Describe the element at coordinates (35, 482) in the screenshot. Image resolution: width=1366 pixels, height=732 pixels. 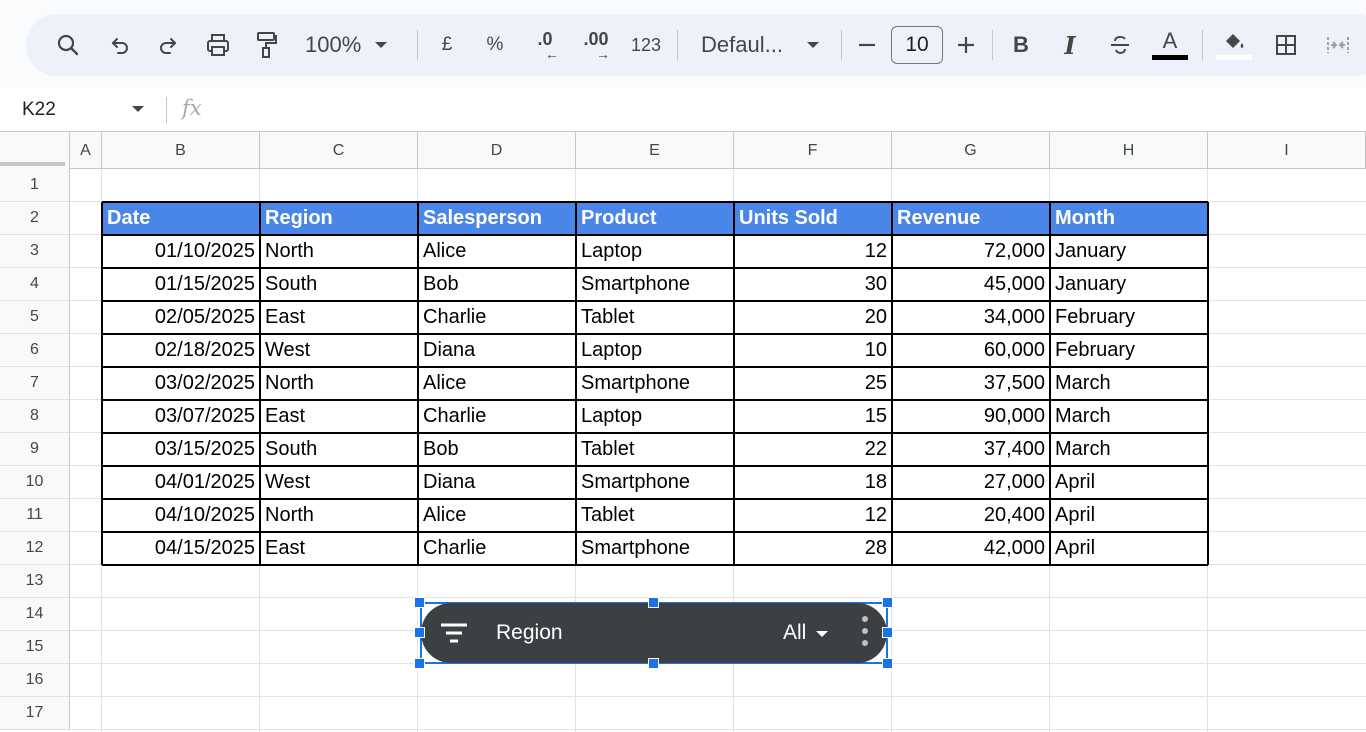
I see `row-header-10: 10` at that location.